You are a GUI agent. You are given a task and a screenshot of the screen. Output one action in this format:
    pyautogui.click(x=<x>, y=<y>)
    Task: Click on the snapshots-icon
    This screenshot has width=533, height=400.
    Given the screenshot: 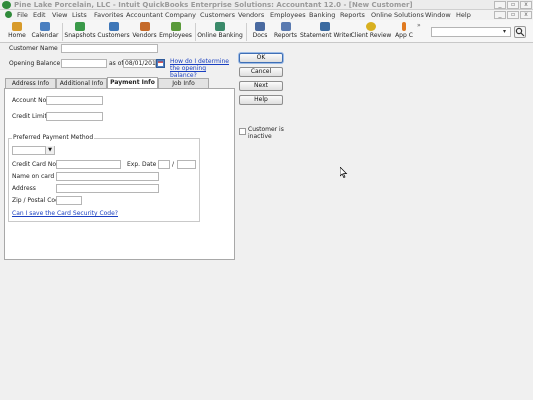 What is the action you would take?
    pyautogui.click(x=80, y=26)
    